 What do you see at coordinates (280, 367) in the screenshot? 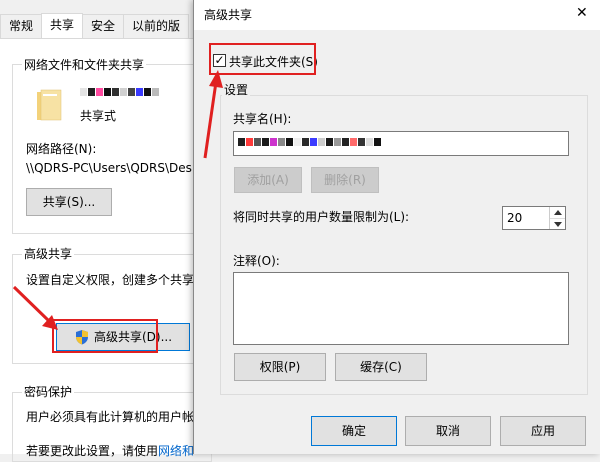
I see `permissions-button: 权限(P)` at bounding box center [280, 367].